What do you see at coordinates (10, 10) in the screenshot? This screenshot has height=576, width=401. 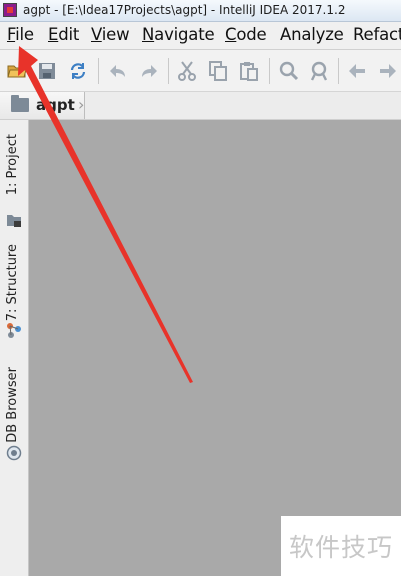 I see `intellij-app-icon` at bounding box center [10, 10].